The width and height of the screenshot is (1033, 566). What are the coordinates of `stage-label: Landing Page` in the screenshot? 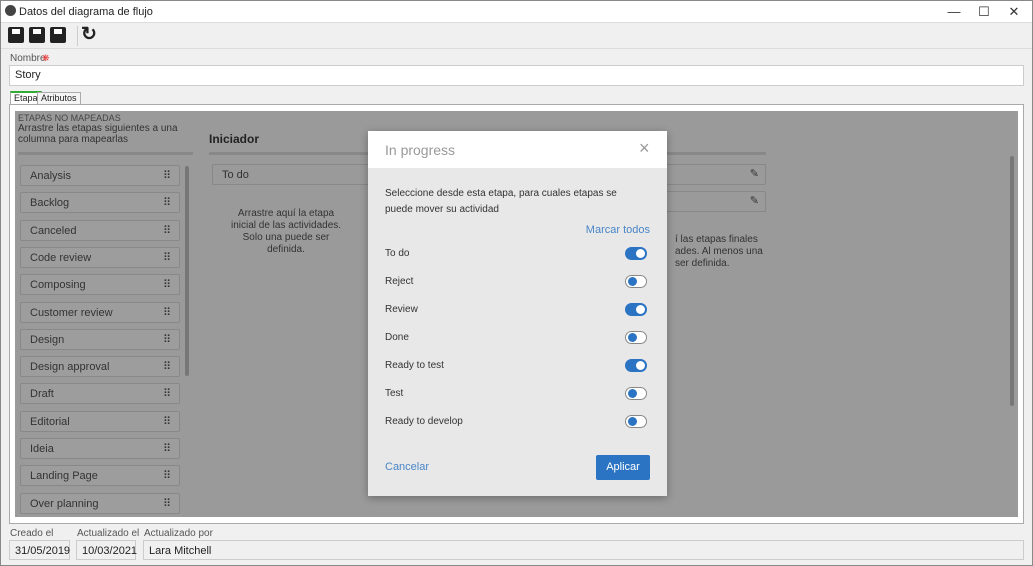 It's located at (64, 476).